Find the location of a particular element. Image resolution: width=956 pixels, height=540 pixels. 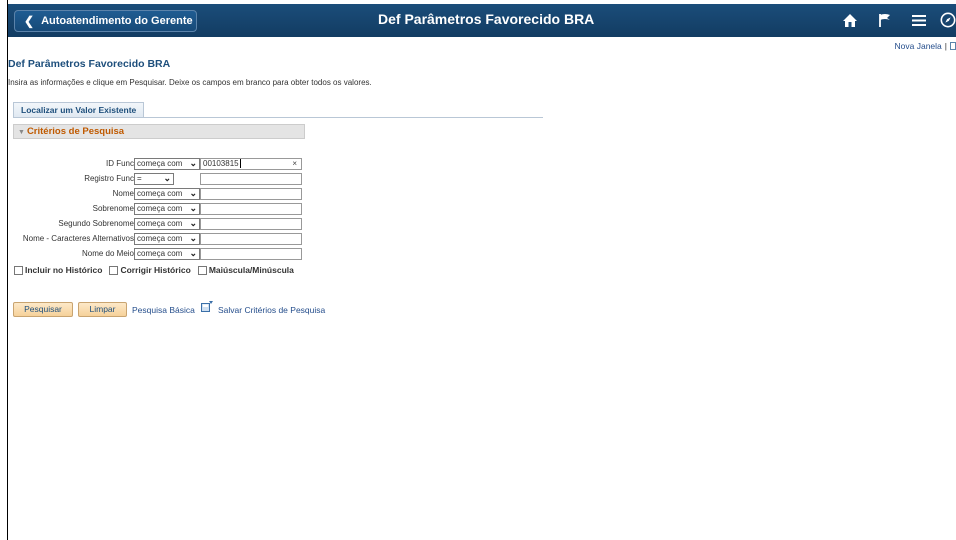

save-search-icon is located at coordinates (207, 306).